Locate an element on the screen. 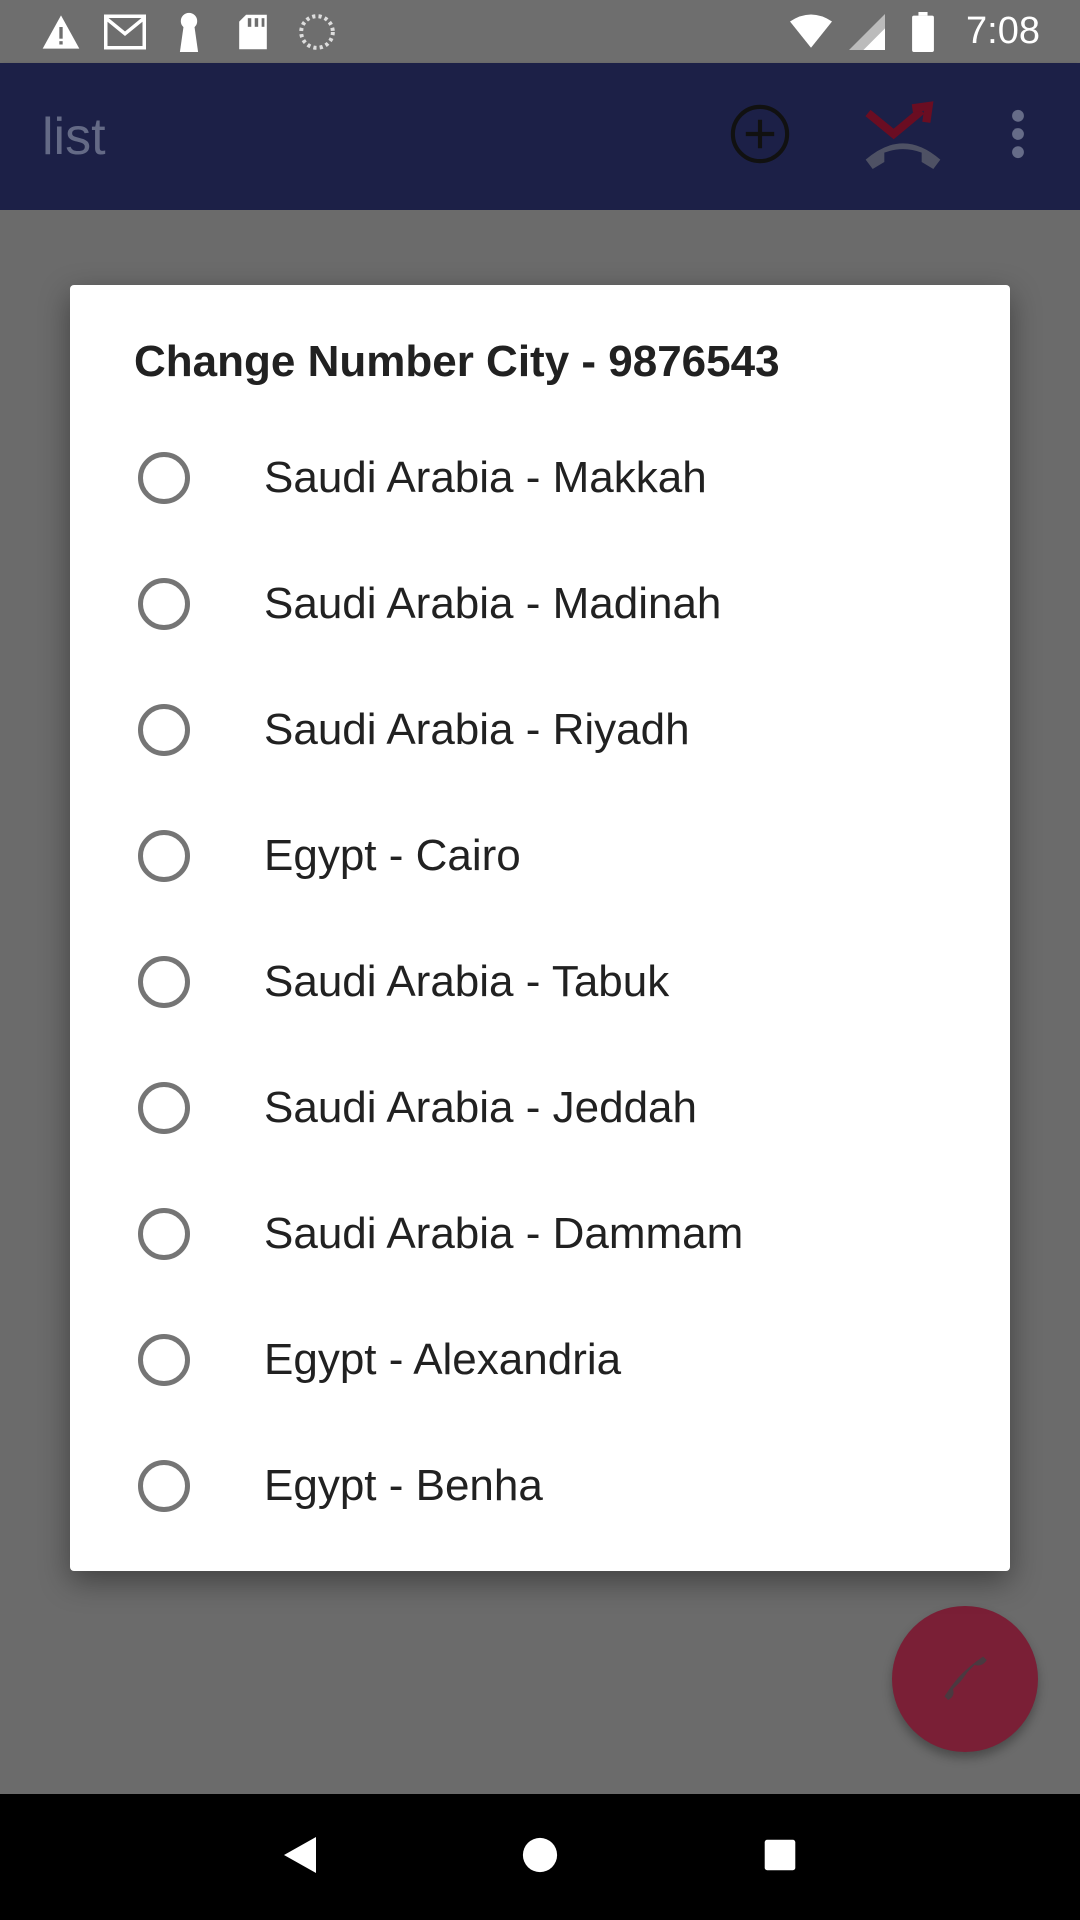 The image size is (1080, 1920). battery-icon is located at coordinates (923, 32).